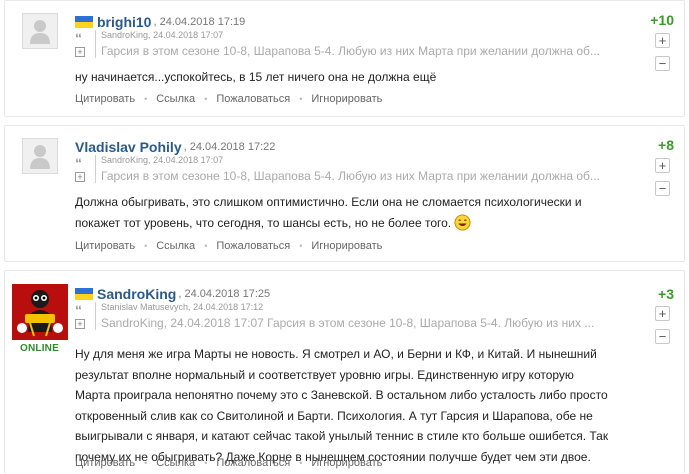 The image size is (689, 474). I want to click on comment-date-value: 24.04.2018 17:25, so click(227, 294).